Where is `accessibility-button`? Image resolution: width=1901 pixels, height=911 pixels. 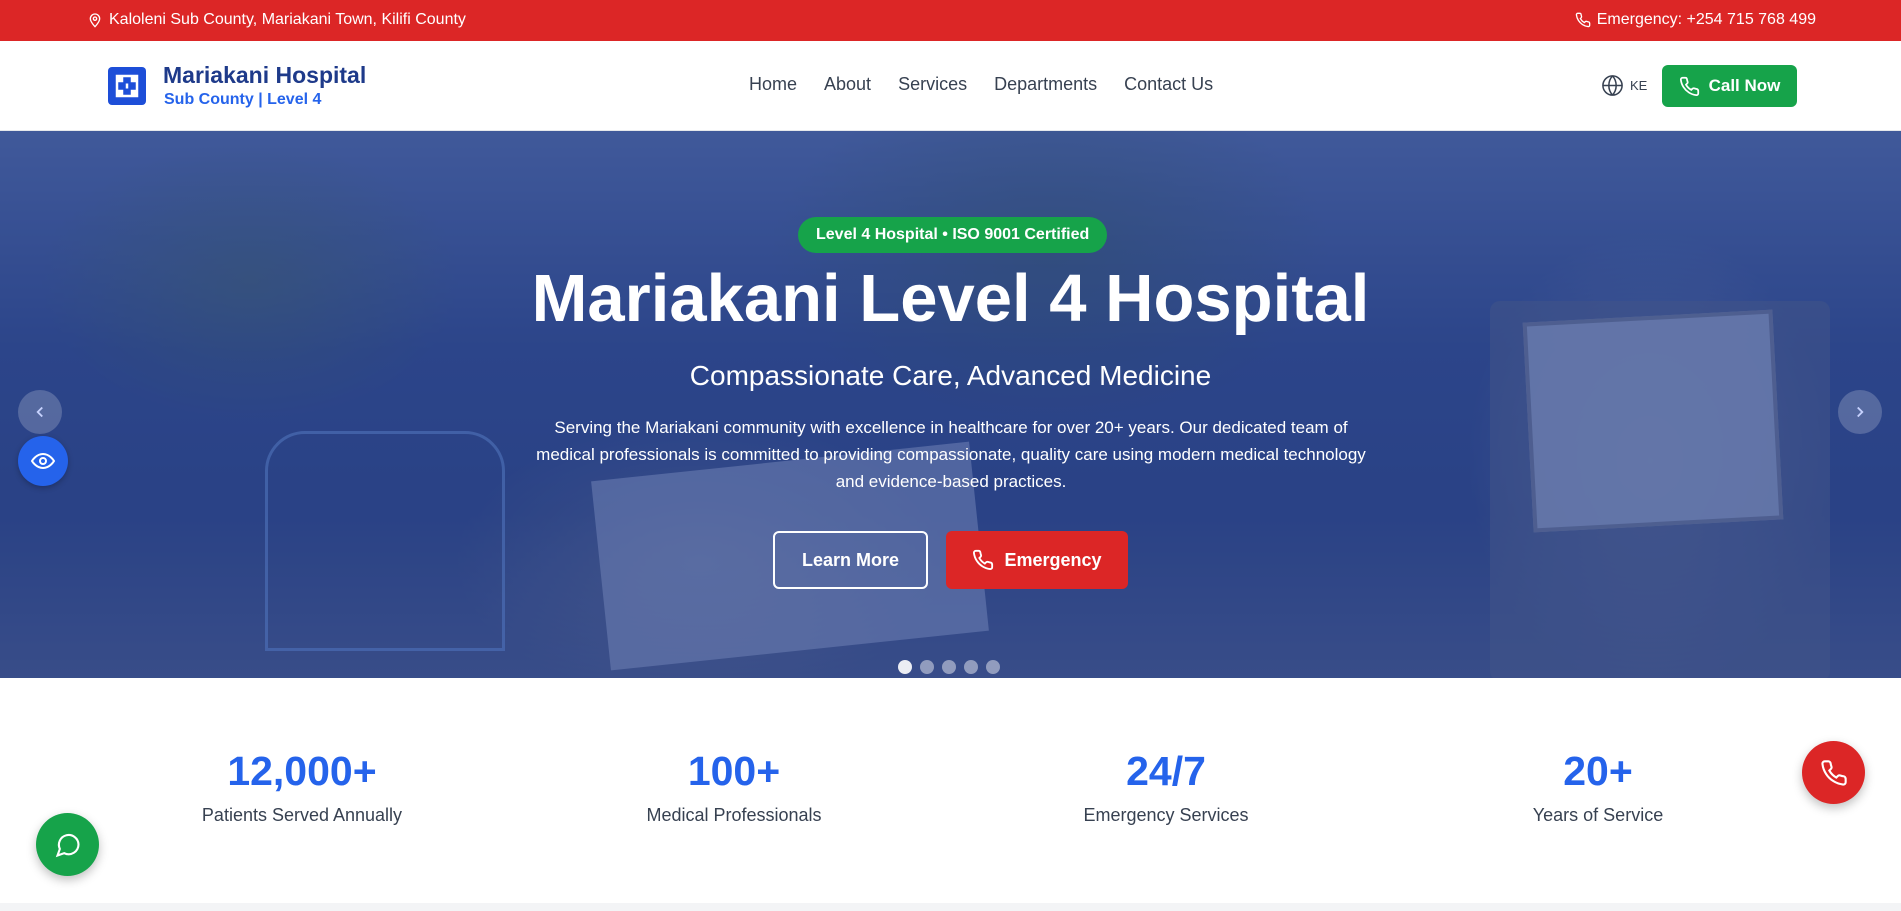 accessibility-button is located at coordinates (43, 461).